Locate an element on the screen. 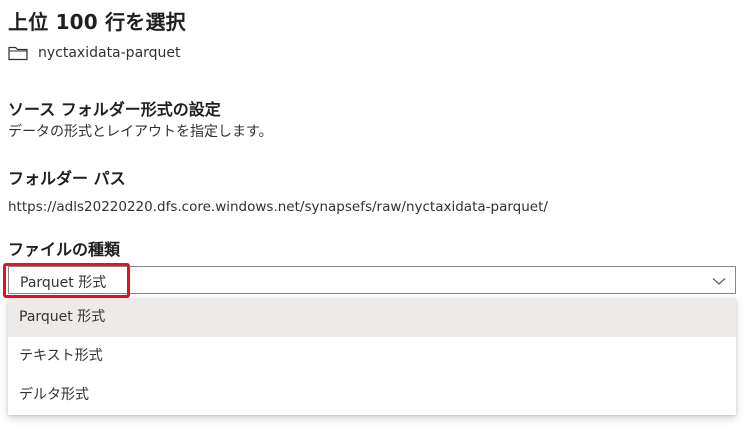 Image resolution: width=750 pixels, height=432 pixels. file-type-selected-value: Parquet 形式 is located at coordinates (63, 283).